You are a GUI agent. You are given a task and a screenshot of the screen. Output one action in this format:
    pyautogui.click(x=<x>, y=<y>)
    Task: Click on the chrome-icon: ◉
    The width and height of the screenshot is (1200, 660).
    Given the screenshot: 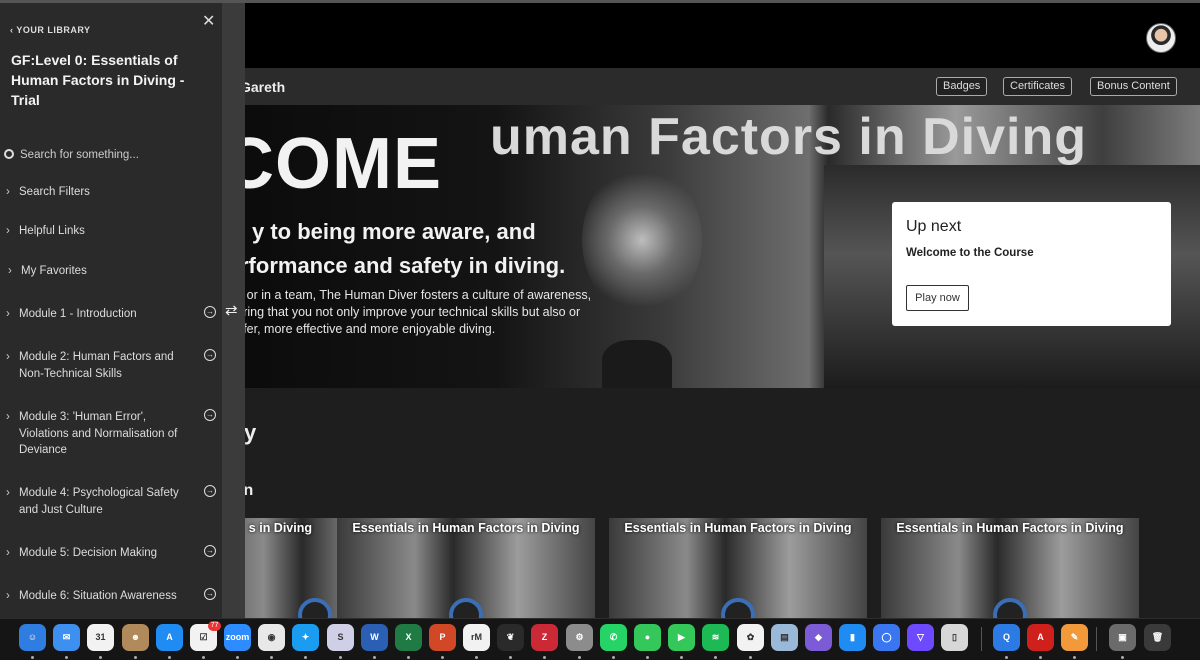 What is the action you would take?
    pyautogui.click(x=271, y=637)
    